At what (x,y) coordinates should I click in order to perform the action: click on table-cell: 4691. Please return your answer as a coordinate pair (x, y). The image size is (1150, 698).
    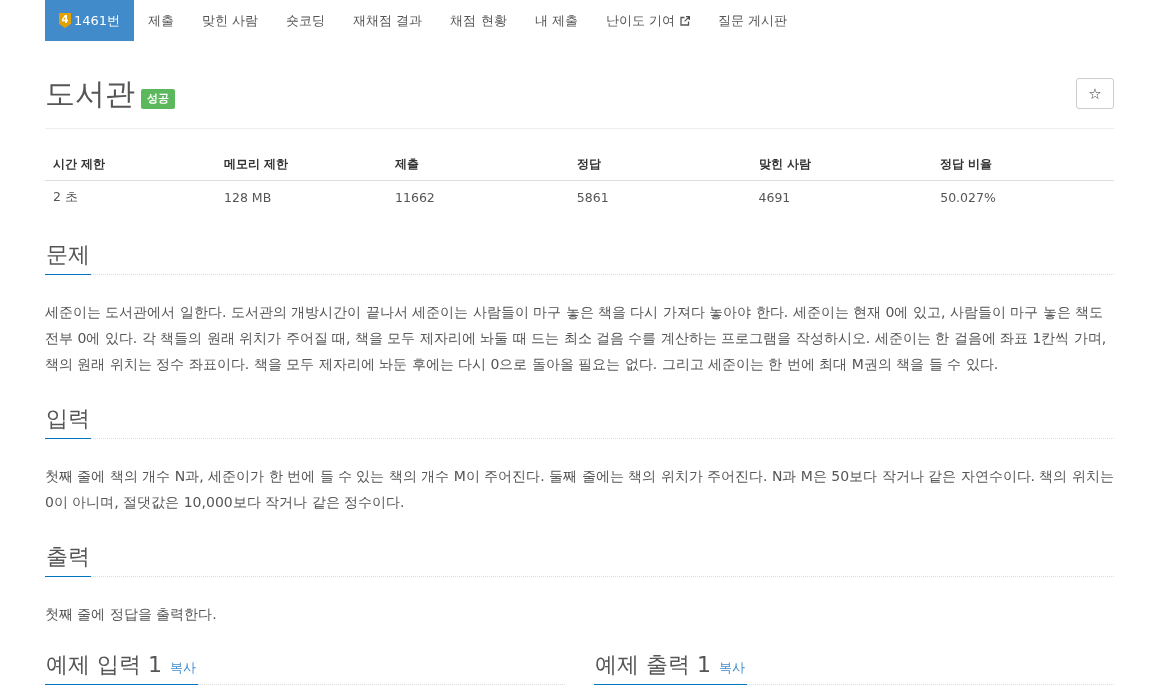
    Looking at the image, I should click on (774, 197).